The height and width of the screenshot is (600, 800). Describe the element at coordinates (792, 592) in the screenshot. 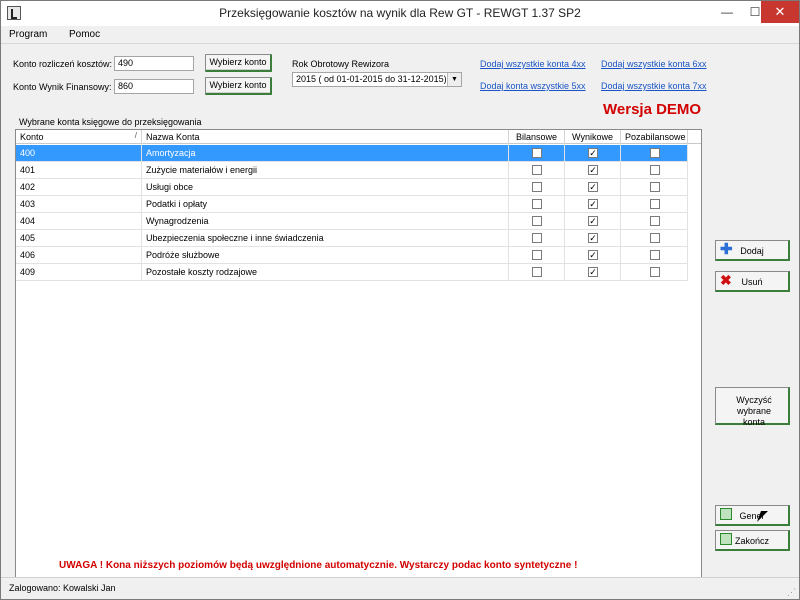

I see `resize-grip-icon: ⋰` at that location.